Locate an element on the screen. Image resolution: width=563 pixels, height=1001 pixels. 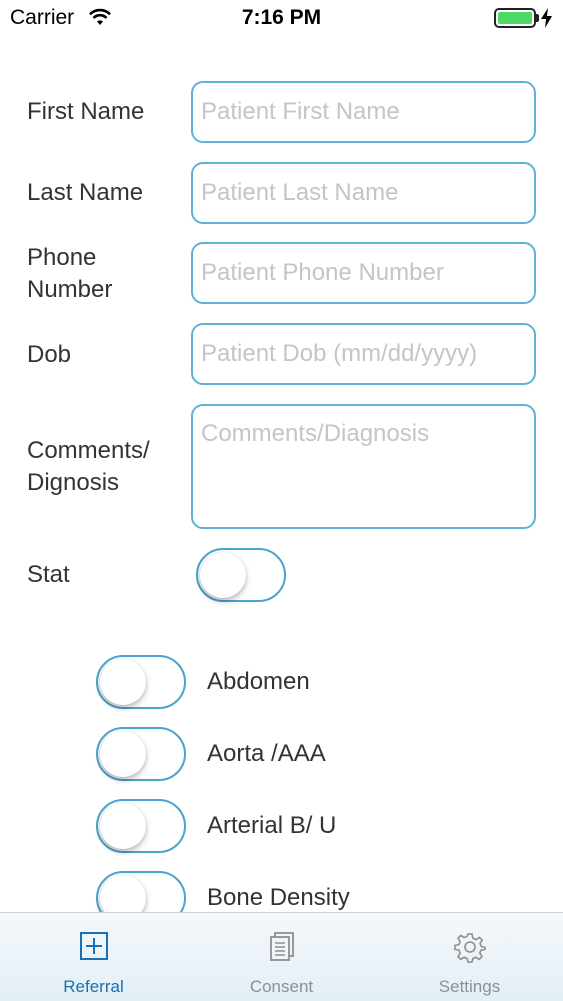
tab-referral-label: Referral is located at coordinates (93, 986).